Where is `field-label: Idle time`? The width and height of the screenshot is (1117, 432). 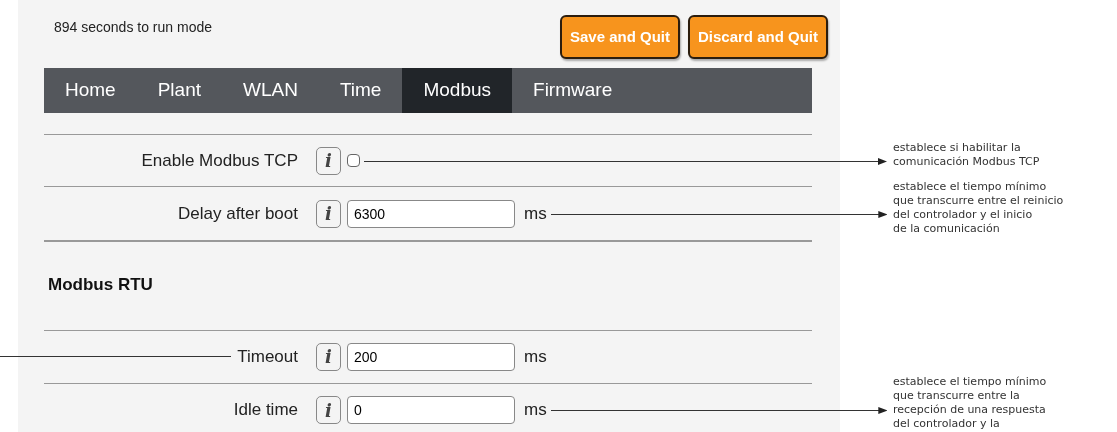 field-label: Idle time is located at coordinates (265, 410).